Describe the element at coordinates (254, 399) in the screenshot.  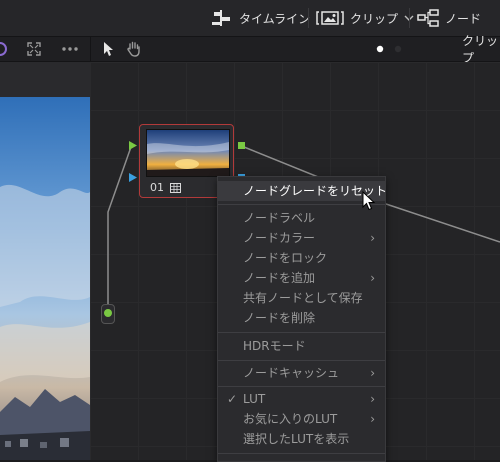
I see `menu-item-label: LUT` at that location.